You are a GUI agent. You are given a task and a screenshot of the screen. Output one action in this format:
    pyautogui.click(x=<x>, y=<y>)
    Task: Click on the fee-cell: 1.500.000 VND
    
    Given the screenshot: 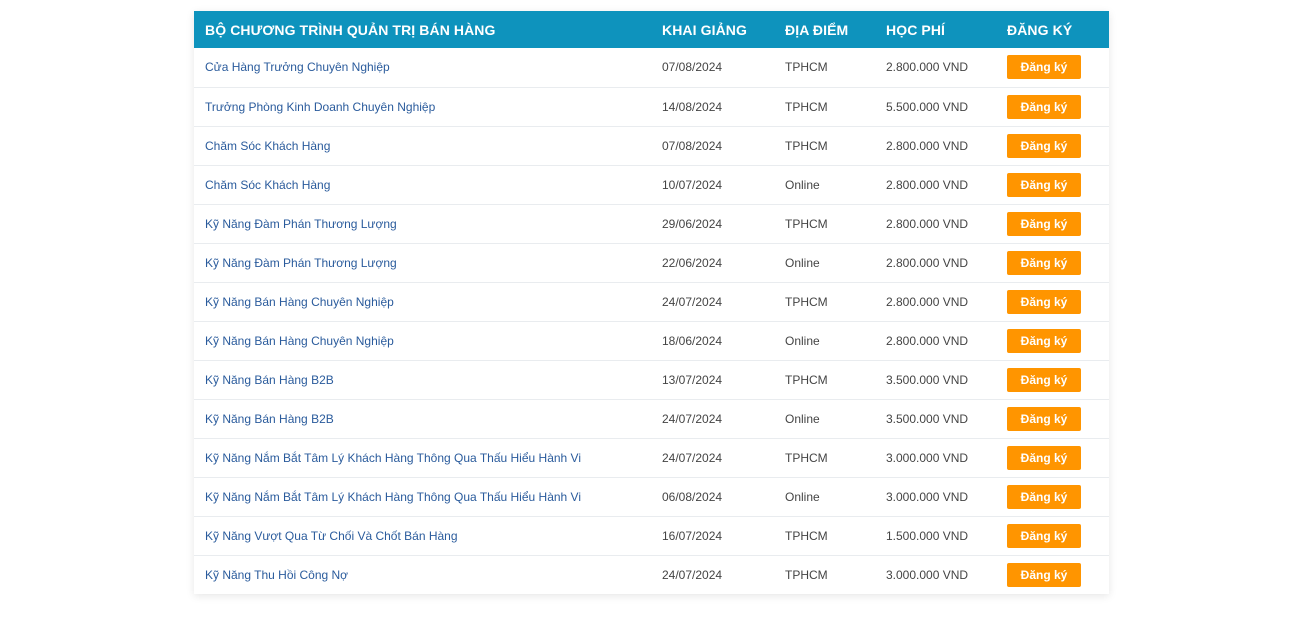 What is the action you would take?
    pyautogui.click(x=927, y=535)
    